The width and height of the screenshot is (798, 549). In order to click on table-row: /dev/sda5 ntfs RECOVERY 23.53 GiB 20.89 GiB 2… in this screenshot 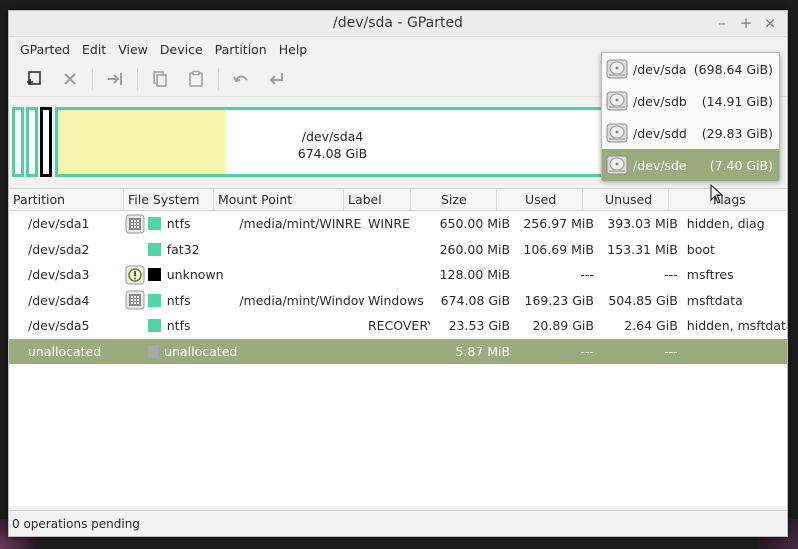, I will do `click(398, 326)`.